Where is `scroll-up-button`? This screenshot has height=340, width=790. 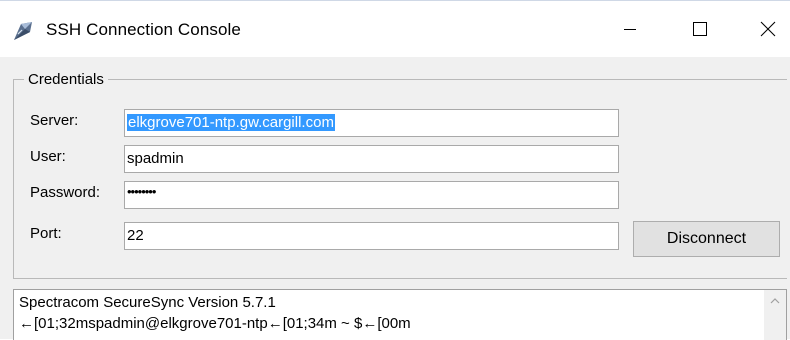 scroll-up-button is located at coordinates (775, 301).